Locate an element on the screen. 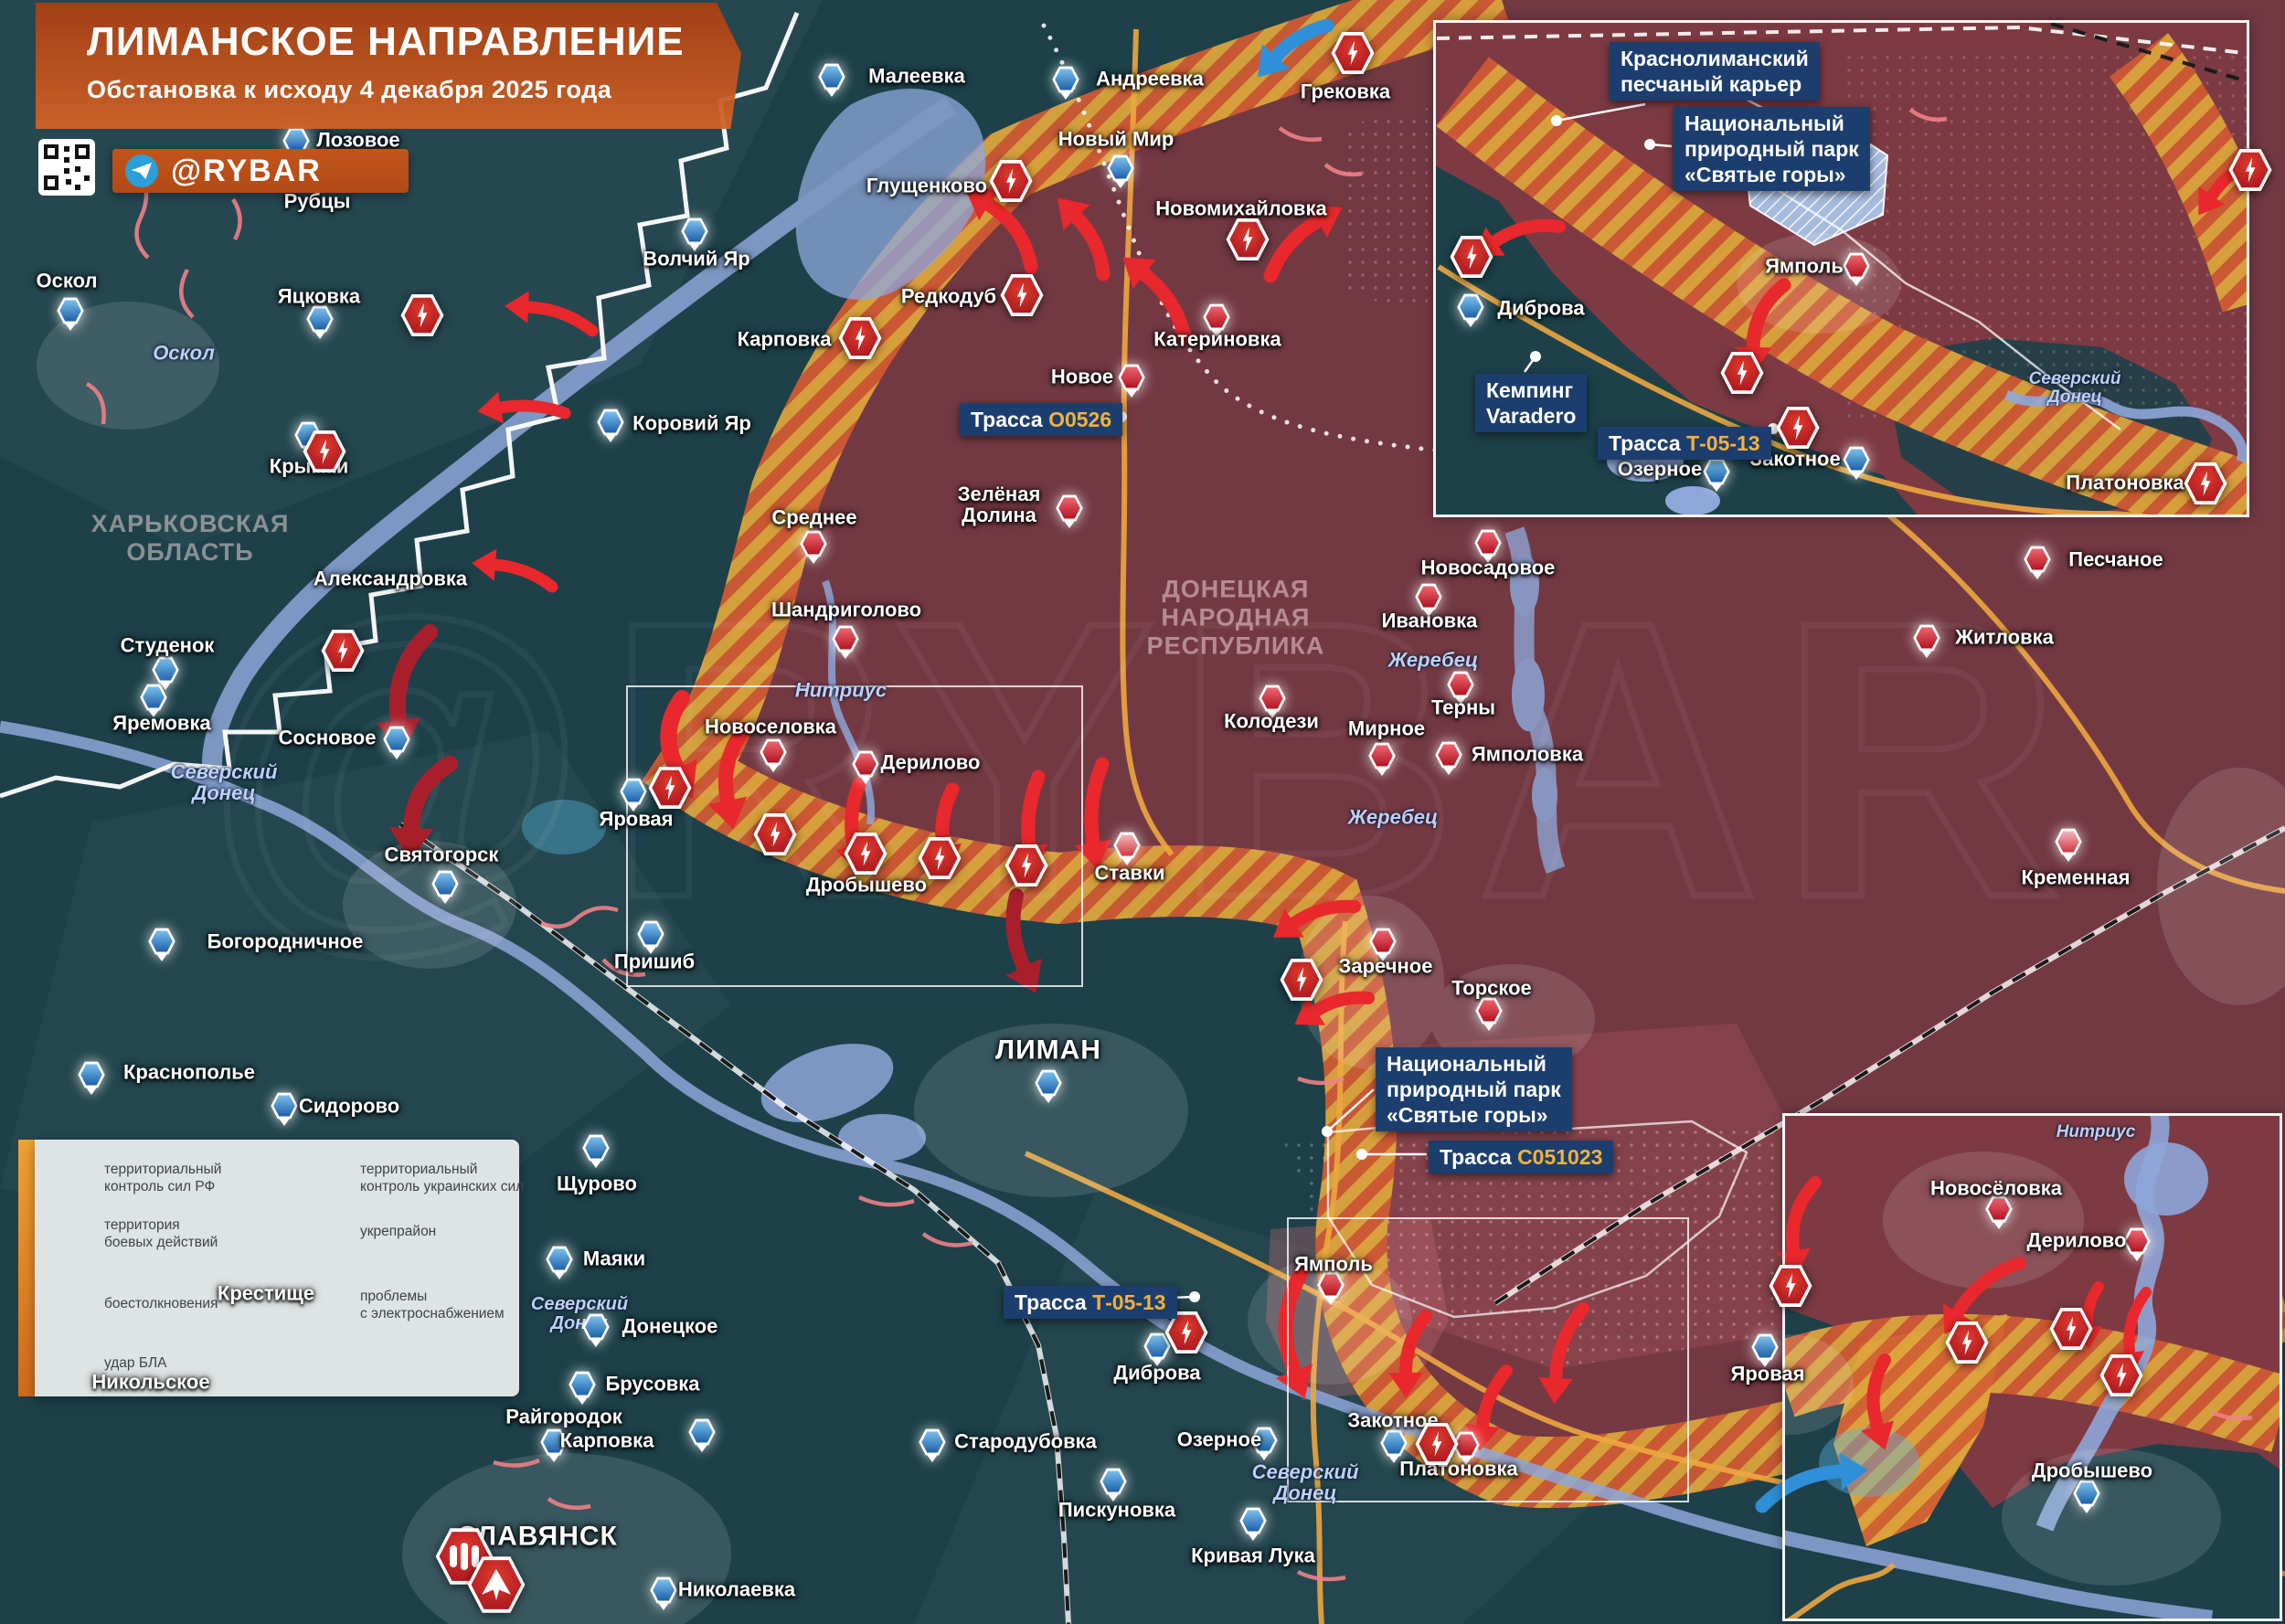  page-subtitle: Обстановка к исходу 4 декабря 2025 года is located at coordinates (349, 89).